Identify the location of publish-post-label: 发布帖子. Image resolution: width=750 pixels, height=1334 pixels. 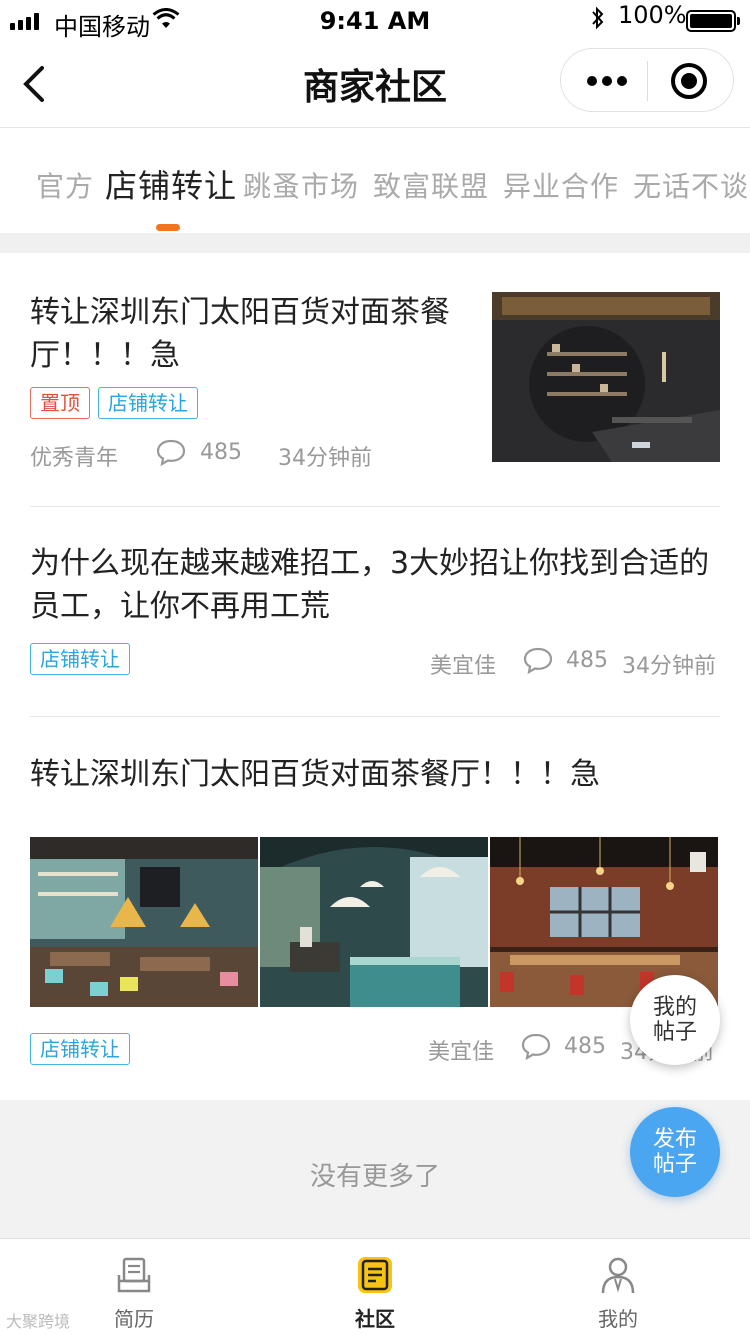
(674, 1152).